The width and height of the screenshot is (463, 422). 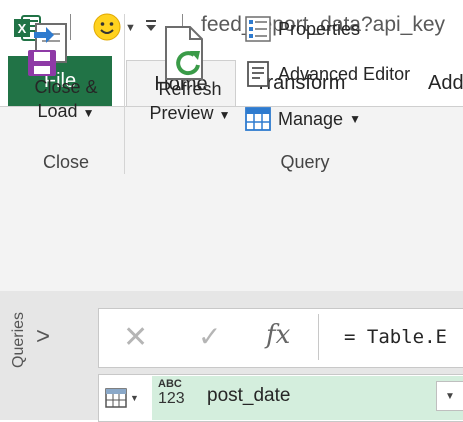 I want to click on properties-button: Properties, so click(x=302, y=29).